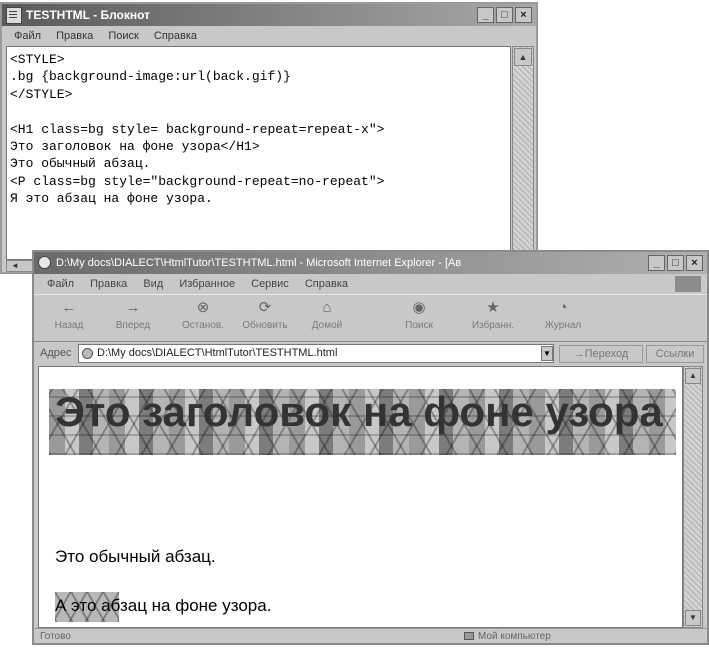 The height and width of the screenshot is (651, 709). Describe the element at coordinates (419, 307) in the screenshot. I see `search-icon: ◉` at that location.